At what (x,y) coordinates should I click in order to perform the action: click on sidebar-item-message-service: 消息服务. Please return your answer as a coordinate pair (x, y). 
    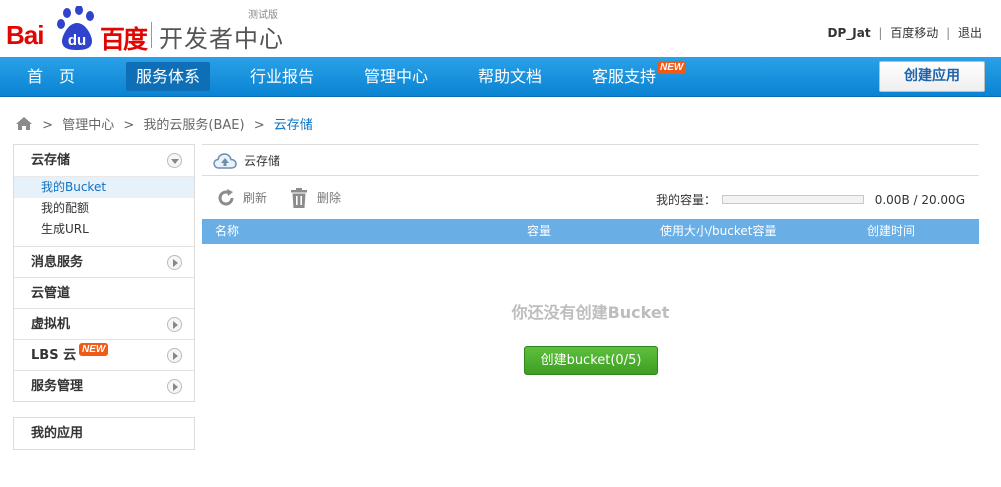
    Looking at the image, I should click on (104, 261).